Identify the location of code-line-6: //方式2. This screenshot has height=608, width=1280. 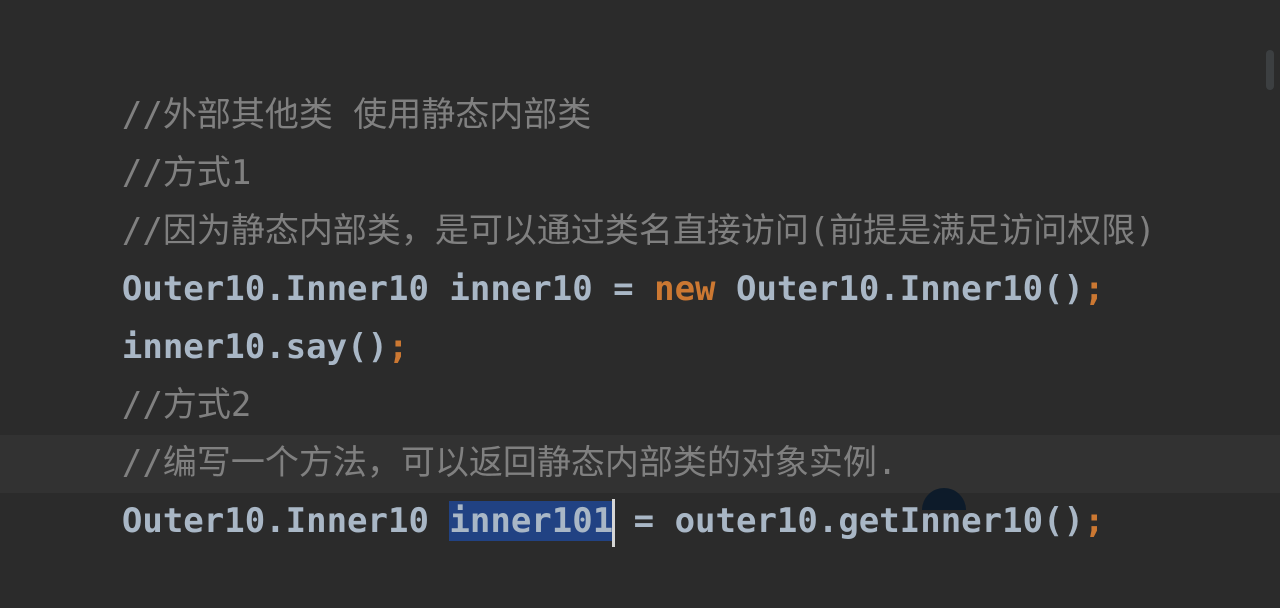
(145, 371).